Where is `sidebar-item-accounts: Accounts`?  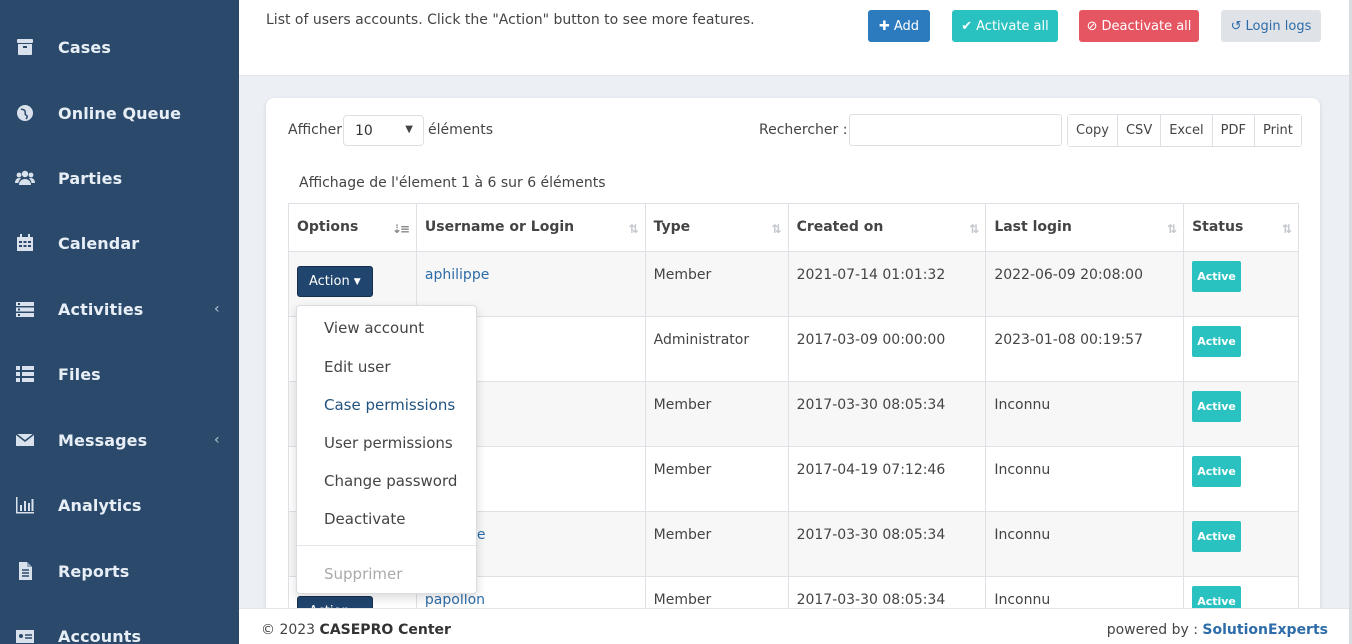 sidebar-item-accounts: Accounts is located at coordinates (119, 630).